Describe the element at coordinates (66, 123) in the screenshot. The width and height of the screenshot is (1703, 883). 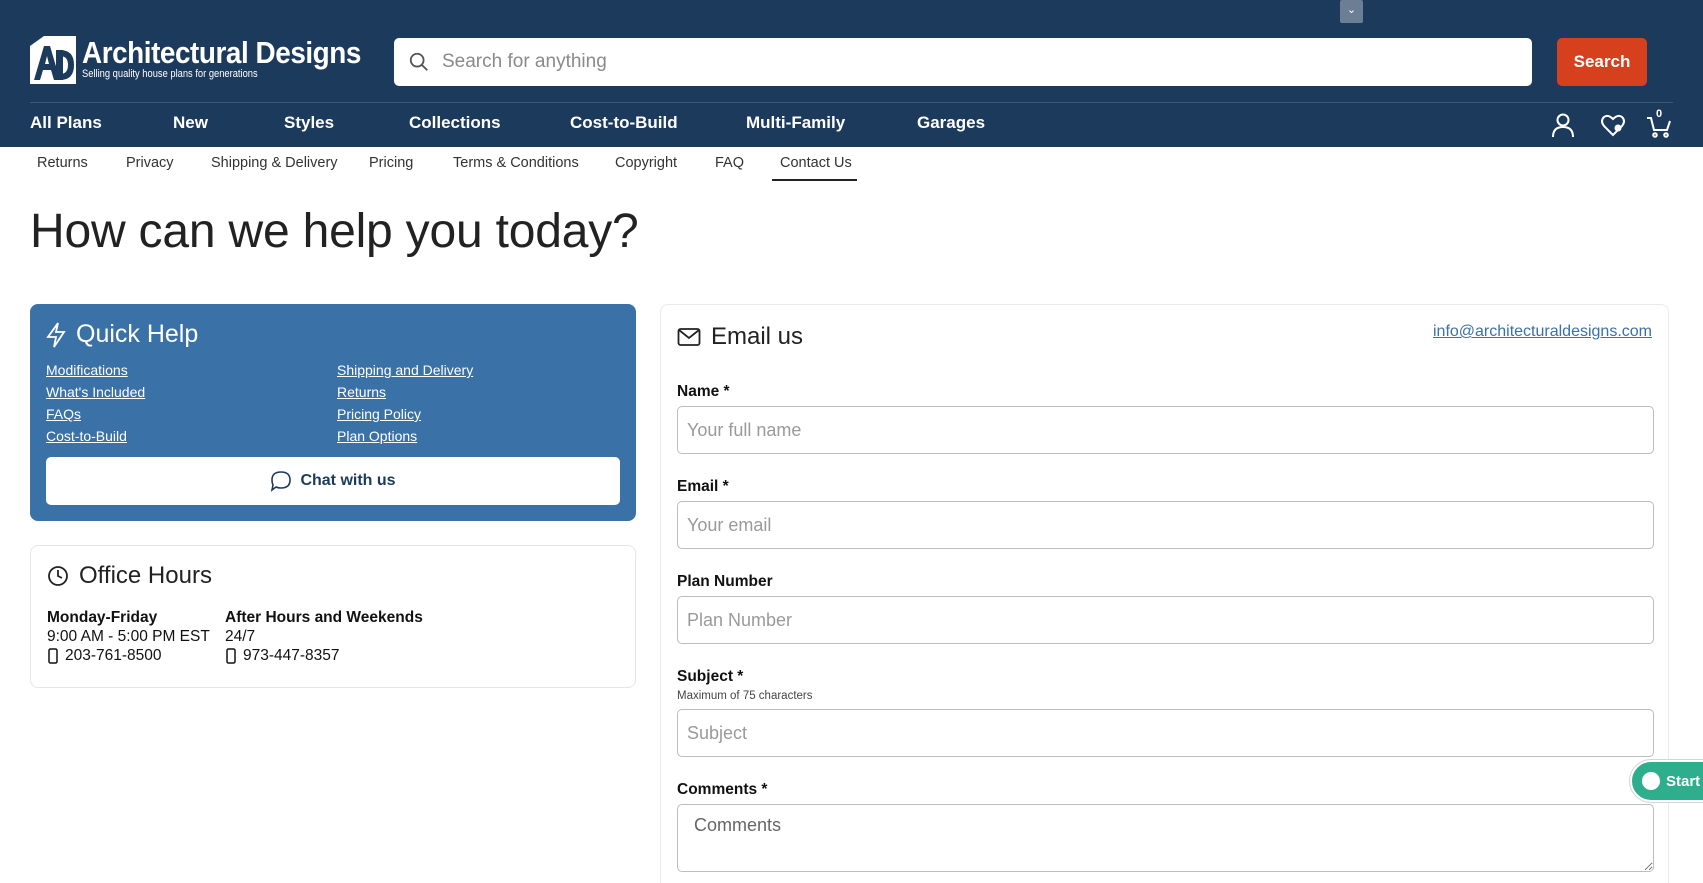
I see `nav-all-plans: All Plans` at that location.